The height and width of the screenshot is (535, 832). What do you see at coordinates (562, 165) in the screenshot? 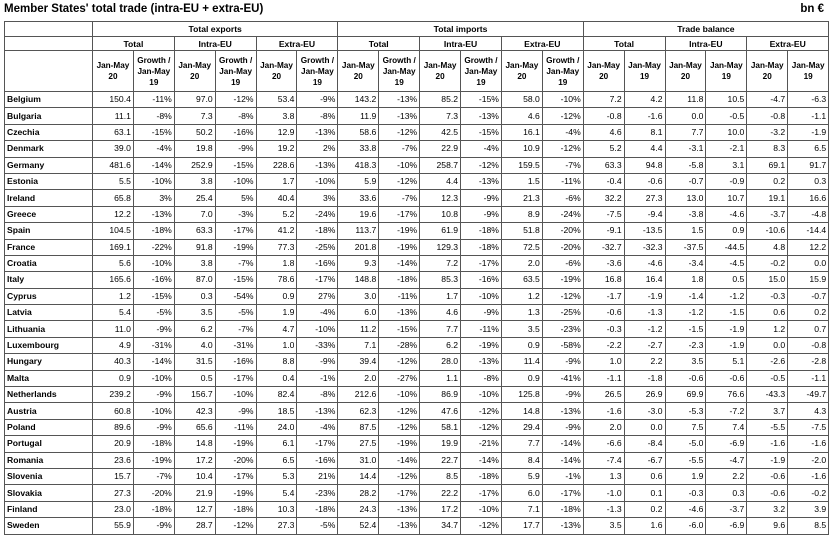
I see `value-cell: -7%` at bounding box center [562, 165].